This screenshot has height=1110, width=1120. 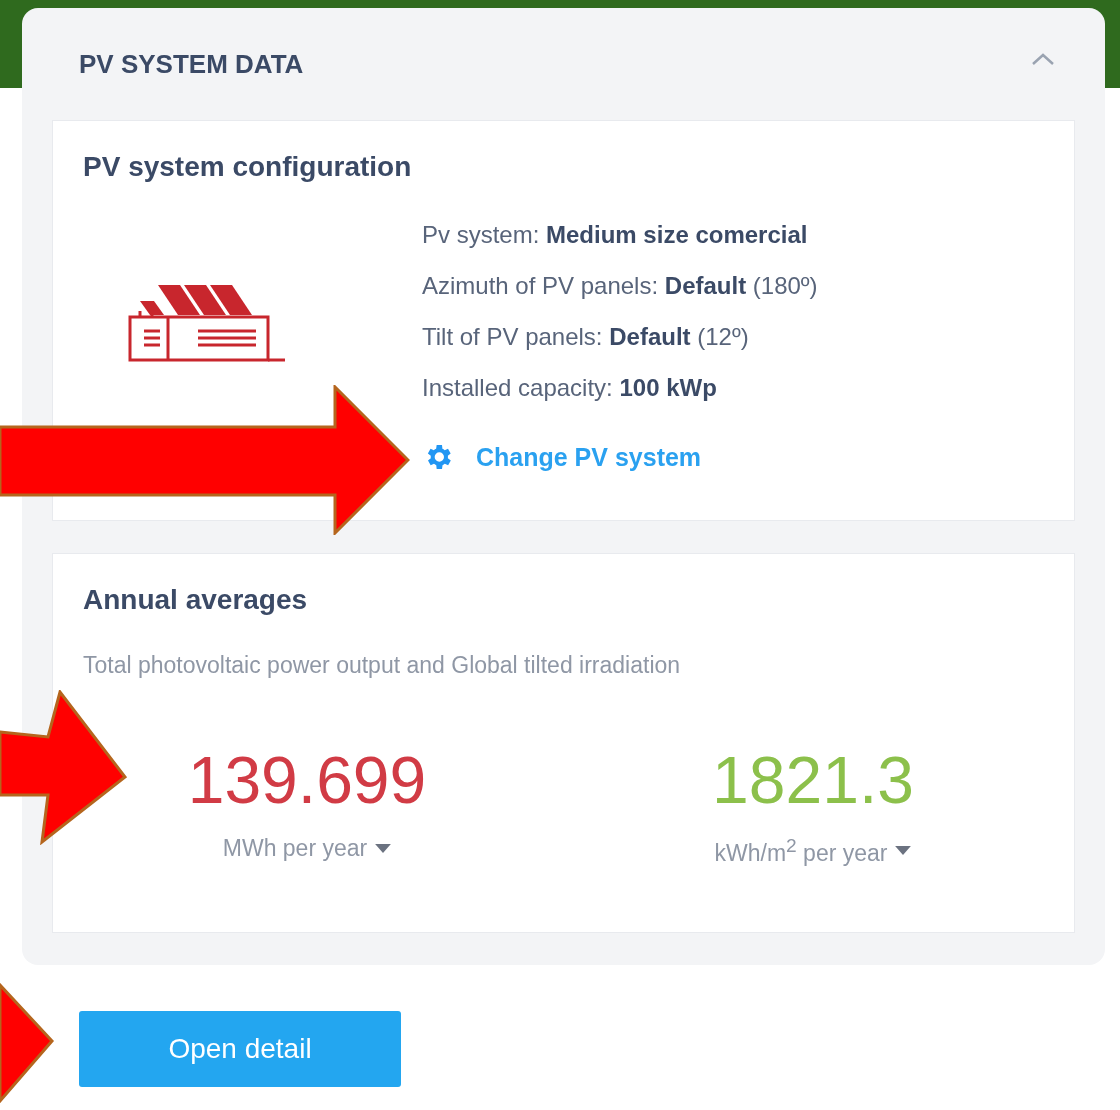 What do you see at coordinates (620, 286) in the screenshot?
I see `config-detail: Azimuth of PV panels: Default (180º)` at bounding box center [620, 286].